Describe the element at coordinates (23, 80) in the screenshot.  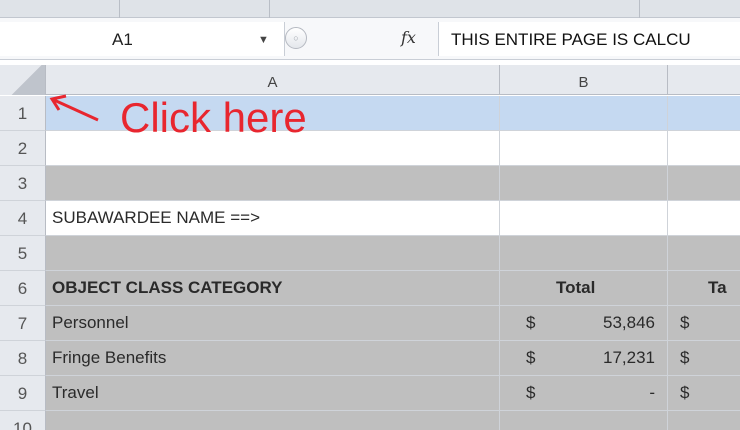
I see `select-all-corner` at that location.